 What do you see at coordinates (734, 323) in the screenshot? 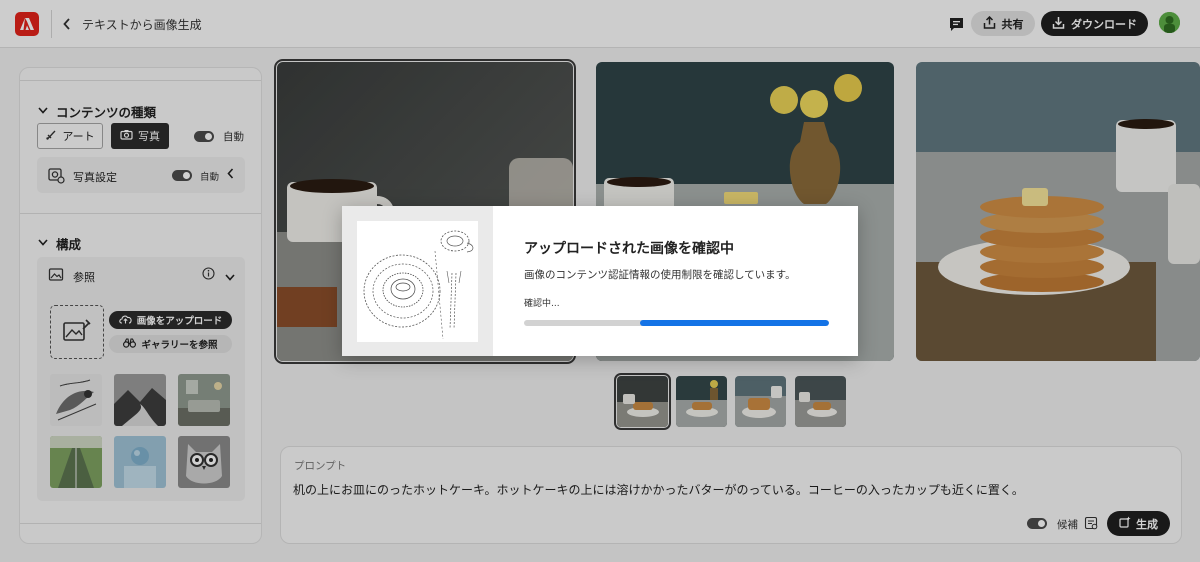
I see `progress-bar-fill` at bounding box center [734, 323].